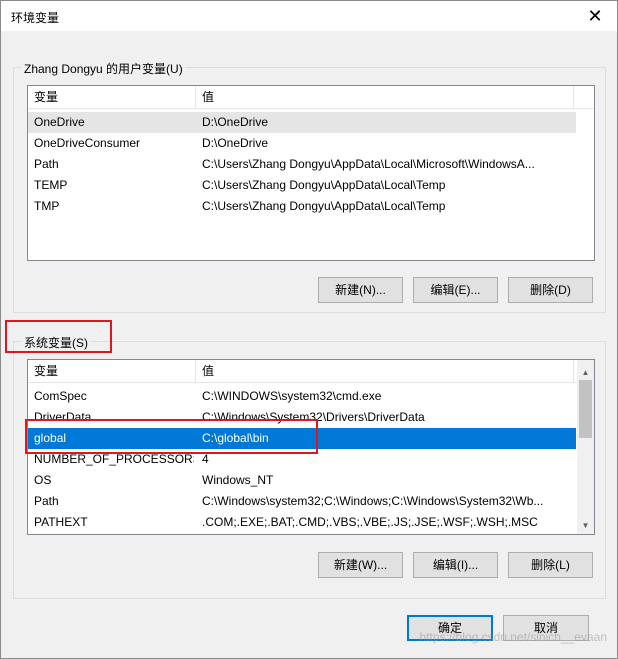  What do you see at coordinates (47, 206) in the screenshot?
I see `variable-name: TMP` at bounding box center [47, 206].